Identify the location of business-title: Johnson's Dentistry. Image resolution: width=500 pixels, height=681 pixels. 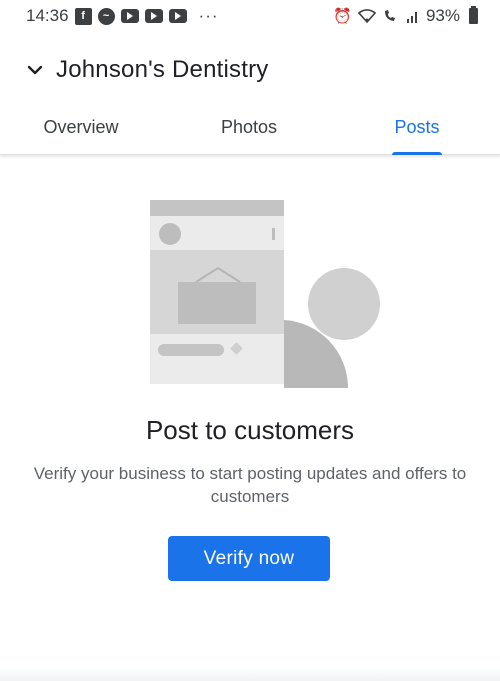
(162, 69).